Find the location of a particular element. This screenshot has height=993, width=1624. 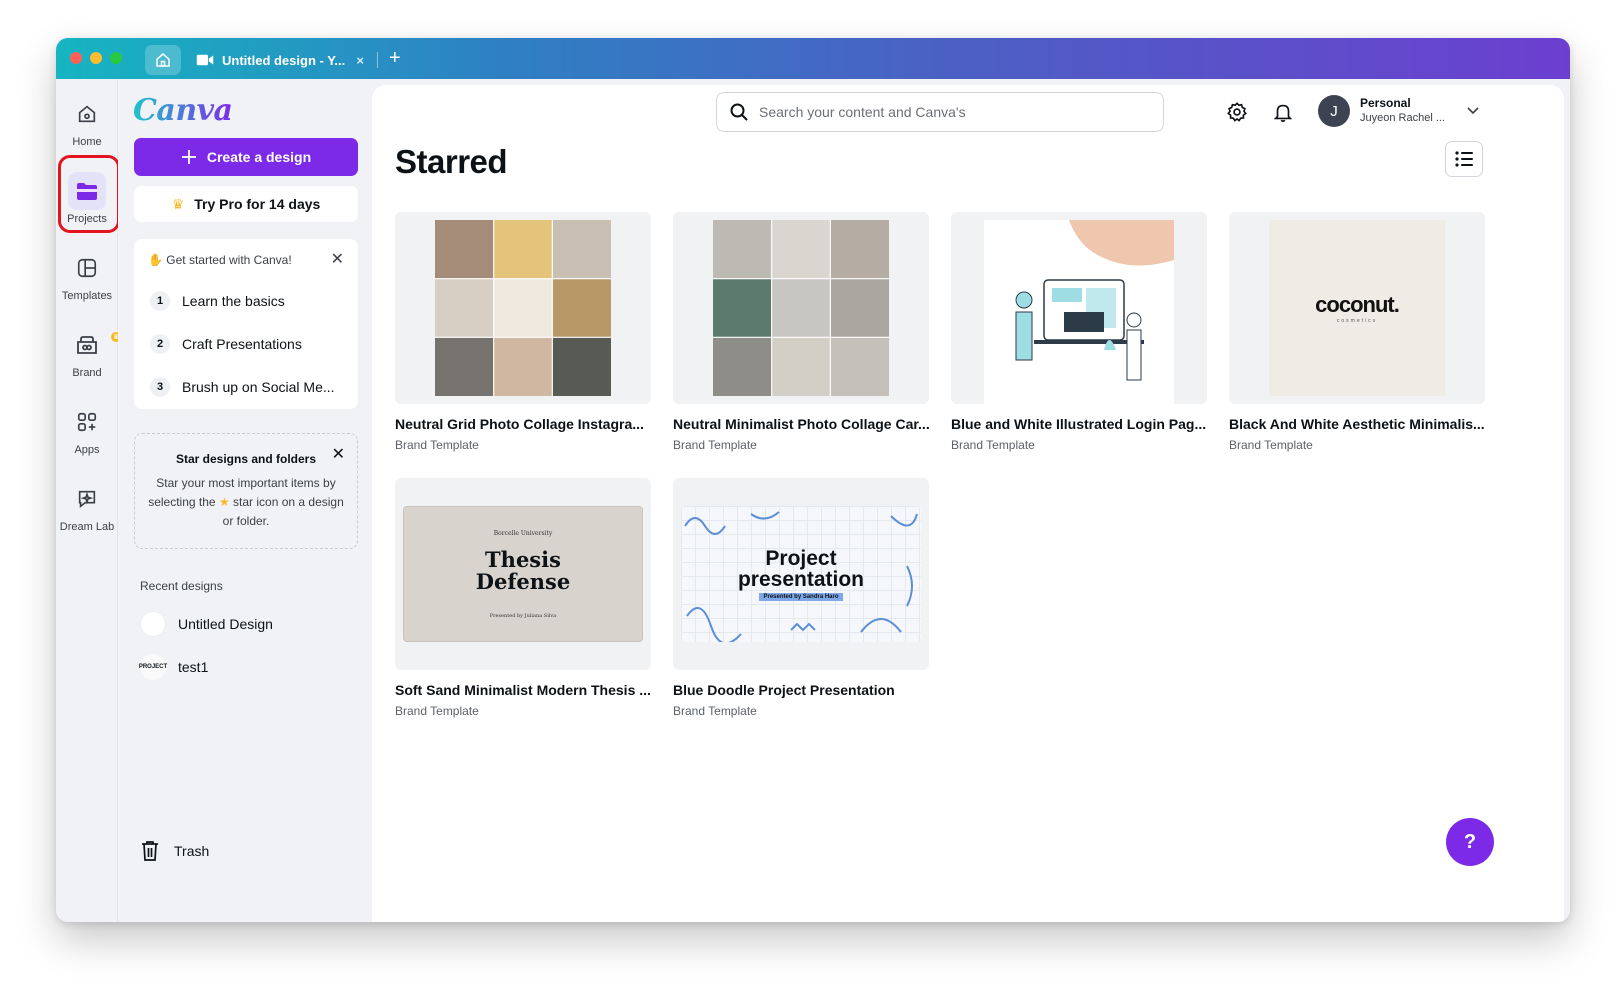

rail-label: Apps is located at coordinates (87, 450).